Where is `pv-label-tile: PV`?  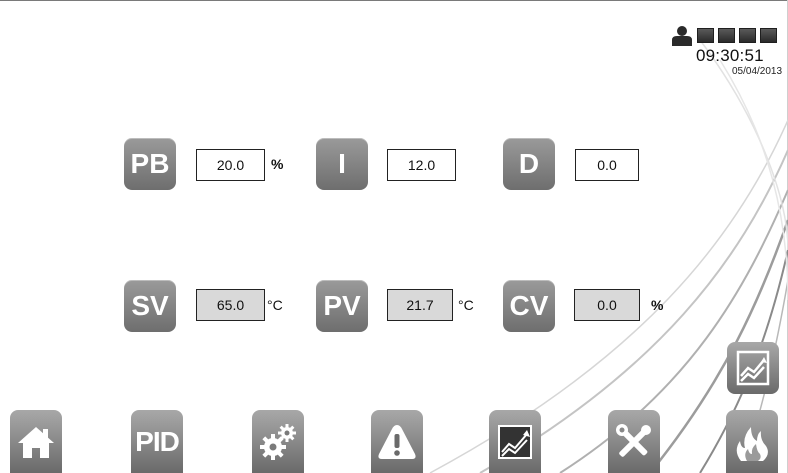
pv-label-tile: PV is located at coordinates (342, 306).